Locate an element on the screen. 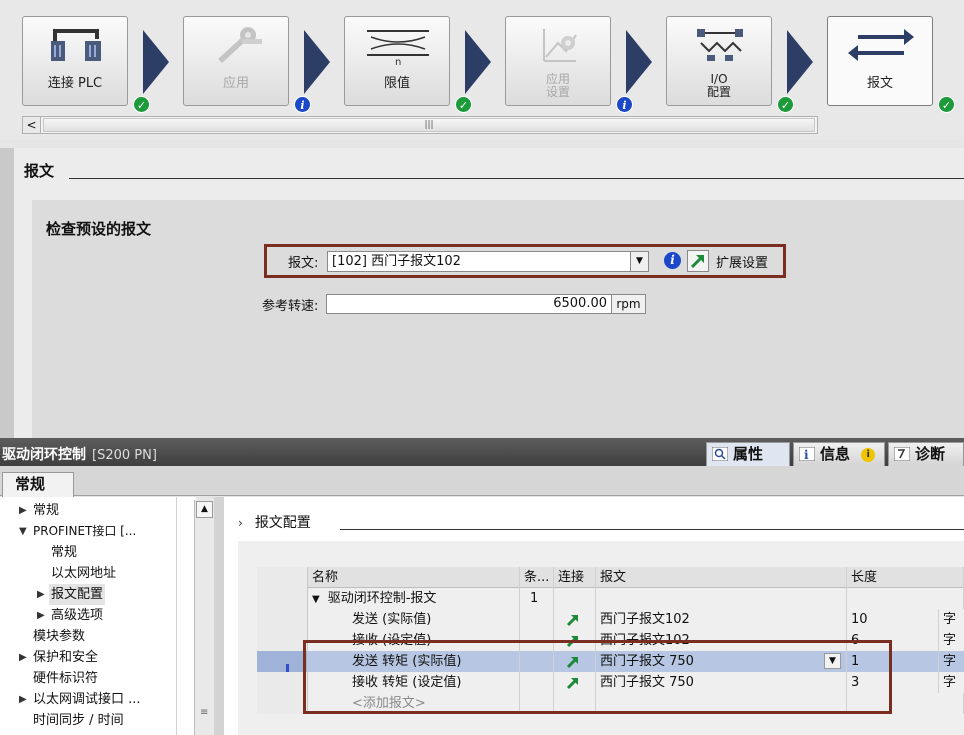 The height and width of the screenshot is (735, 964). section-title: 报文 is located at coordinates (39, 171).